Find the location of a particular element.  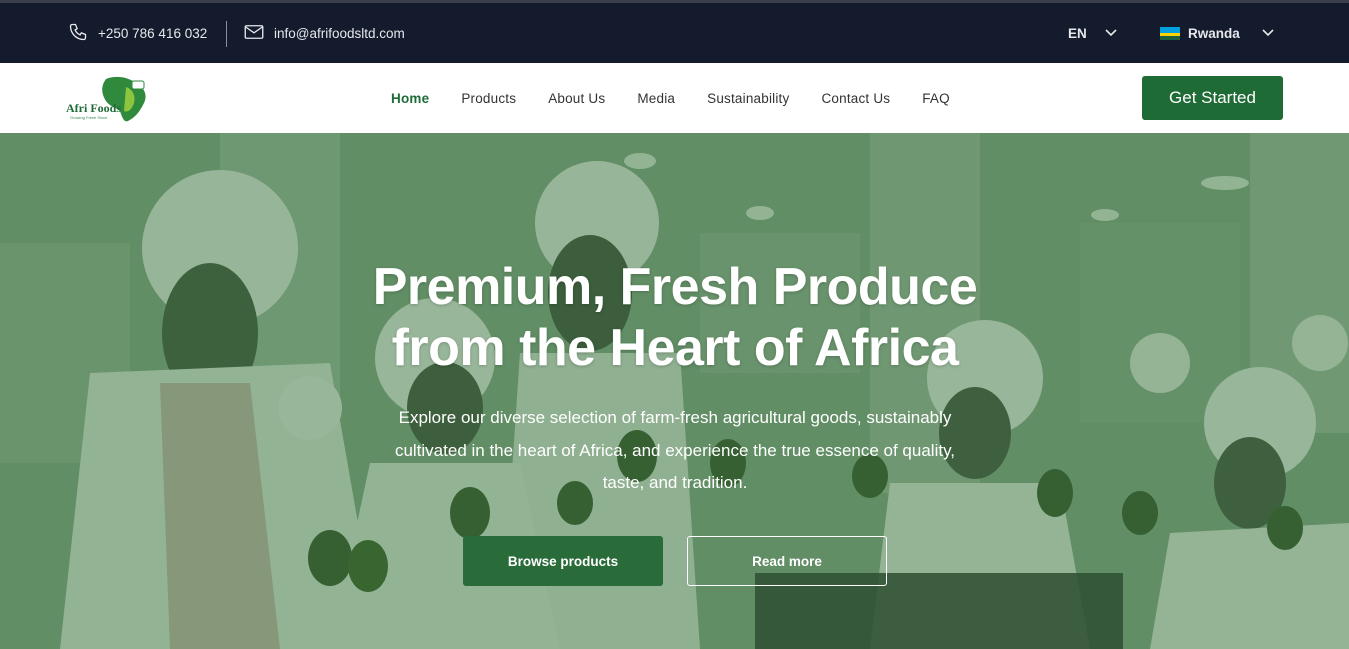

nav-item-media: Media is located at coordinates (656, 98).